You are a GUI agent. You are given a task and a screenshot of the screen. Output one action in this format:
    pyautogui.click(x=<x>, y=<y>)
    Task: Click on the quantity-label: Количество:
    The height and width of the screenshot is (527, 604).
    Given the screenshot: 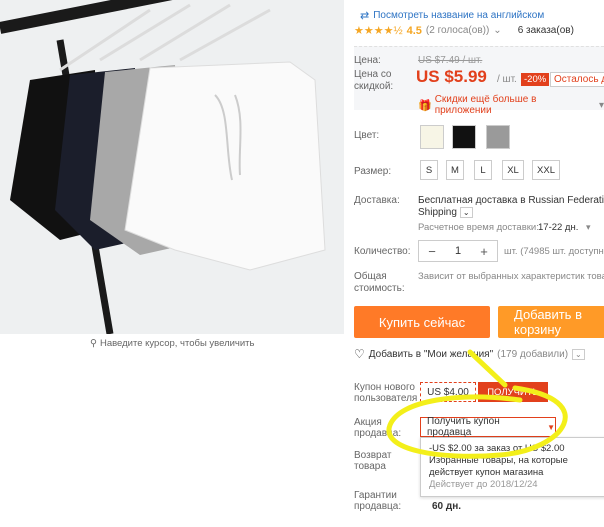 What is the action you would take?
    pyautogui.click(x=382, y=251)
    